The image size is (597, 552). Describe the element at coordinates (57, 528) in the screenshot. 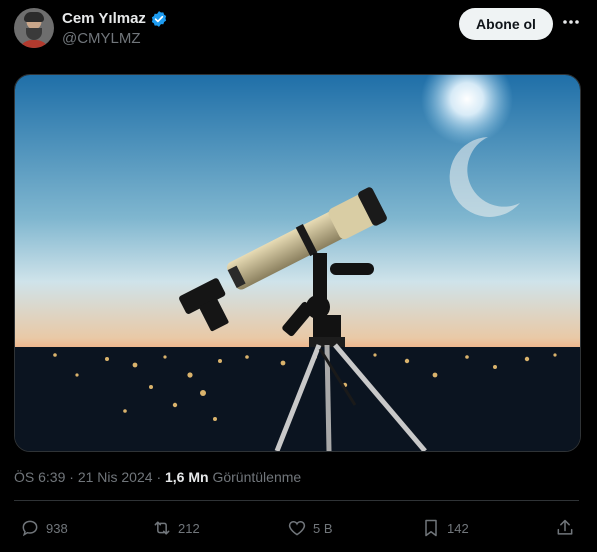

I see `reply-count: 938` at that location.